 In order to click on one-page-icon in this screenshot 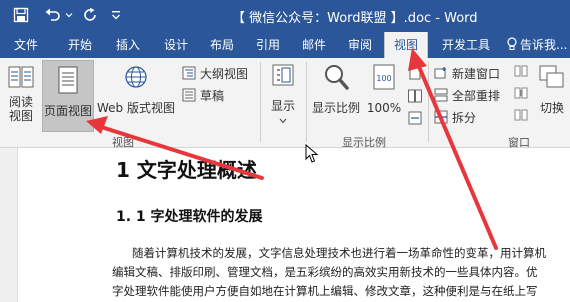, I will do `click(415, 72)`.